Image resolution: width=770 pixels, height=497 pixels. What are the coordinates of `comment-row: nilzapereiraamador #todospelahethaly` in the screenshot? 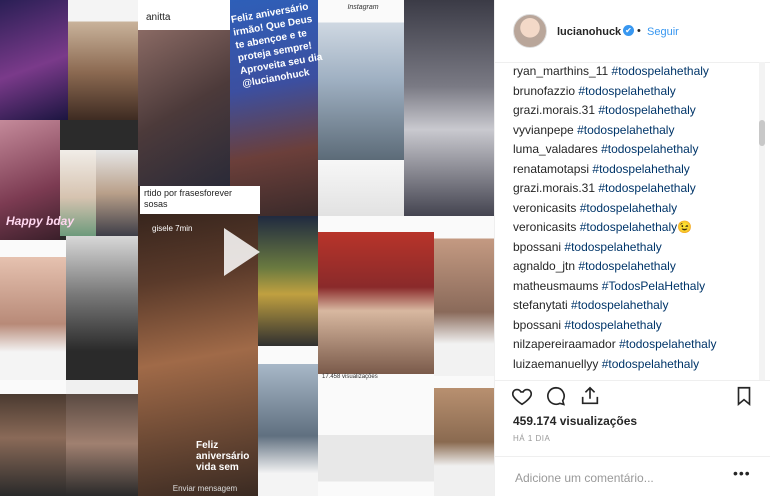 It's located at (633, 345).